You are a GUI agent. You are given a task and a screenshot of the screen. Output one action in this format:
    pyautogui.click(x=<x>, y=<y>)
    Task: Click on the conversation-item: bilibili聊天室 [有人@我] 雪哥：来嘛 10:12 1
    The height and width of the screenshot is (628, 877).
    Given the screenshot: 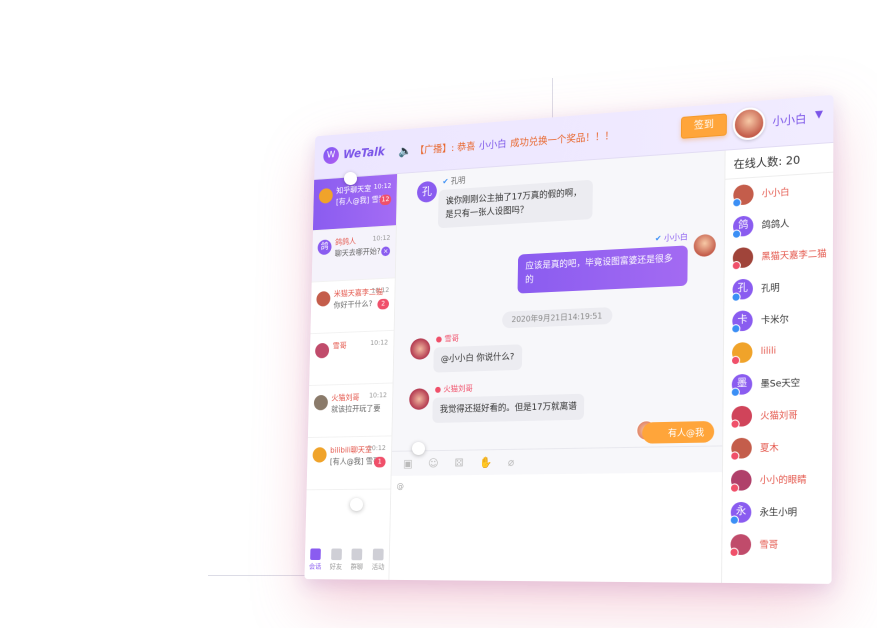 What is the action you would take?
    pyautogui.click(x=349, y=463)
    